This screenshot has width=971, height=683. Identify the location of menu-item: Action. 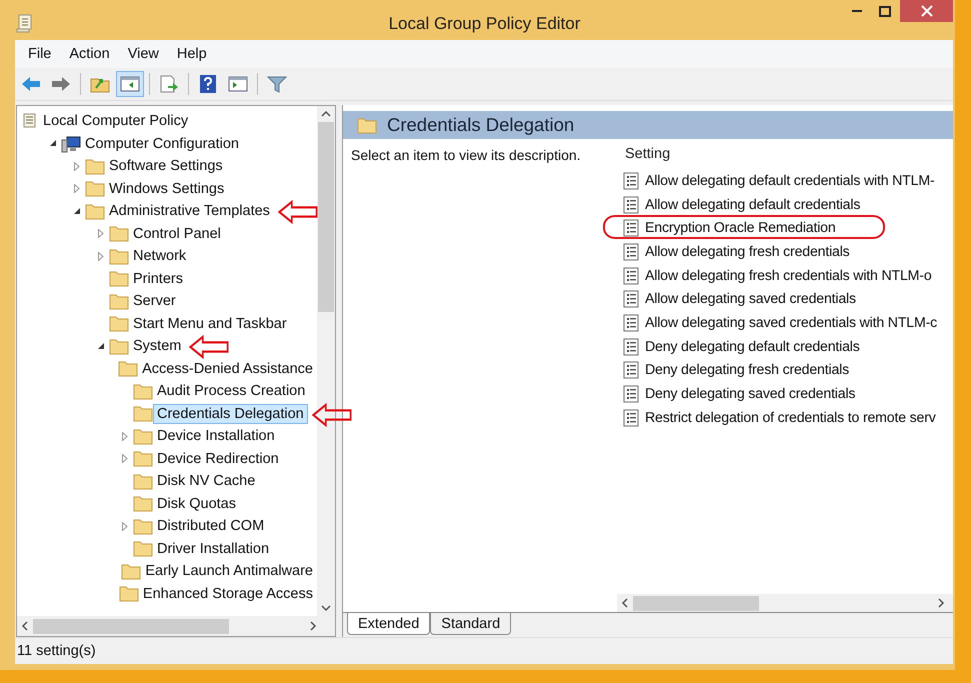
(89, 54).